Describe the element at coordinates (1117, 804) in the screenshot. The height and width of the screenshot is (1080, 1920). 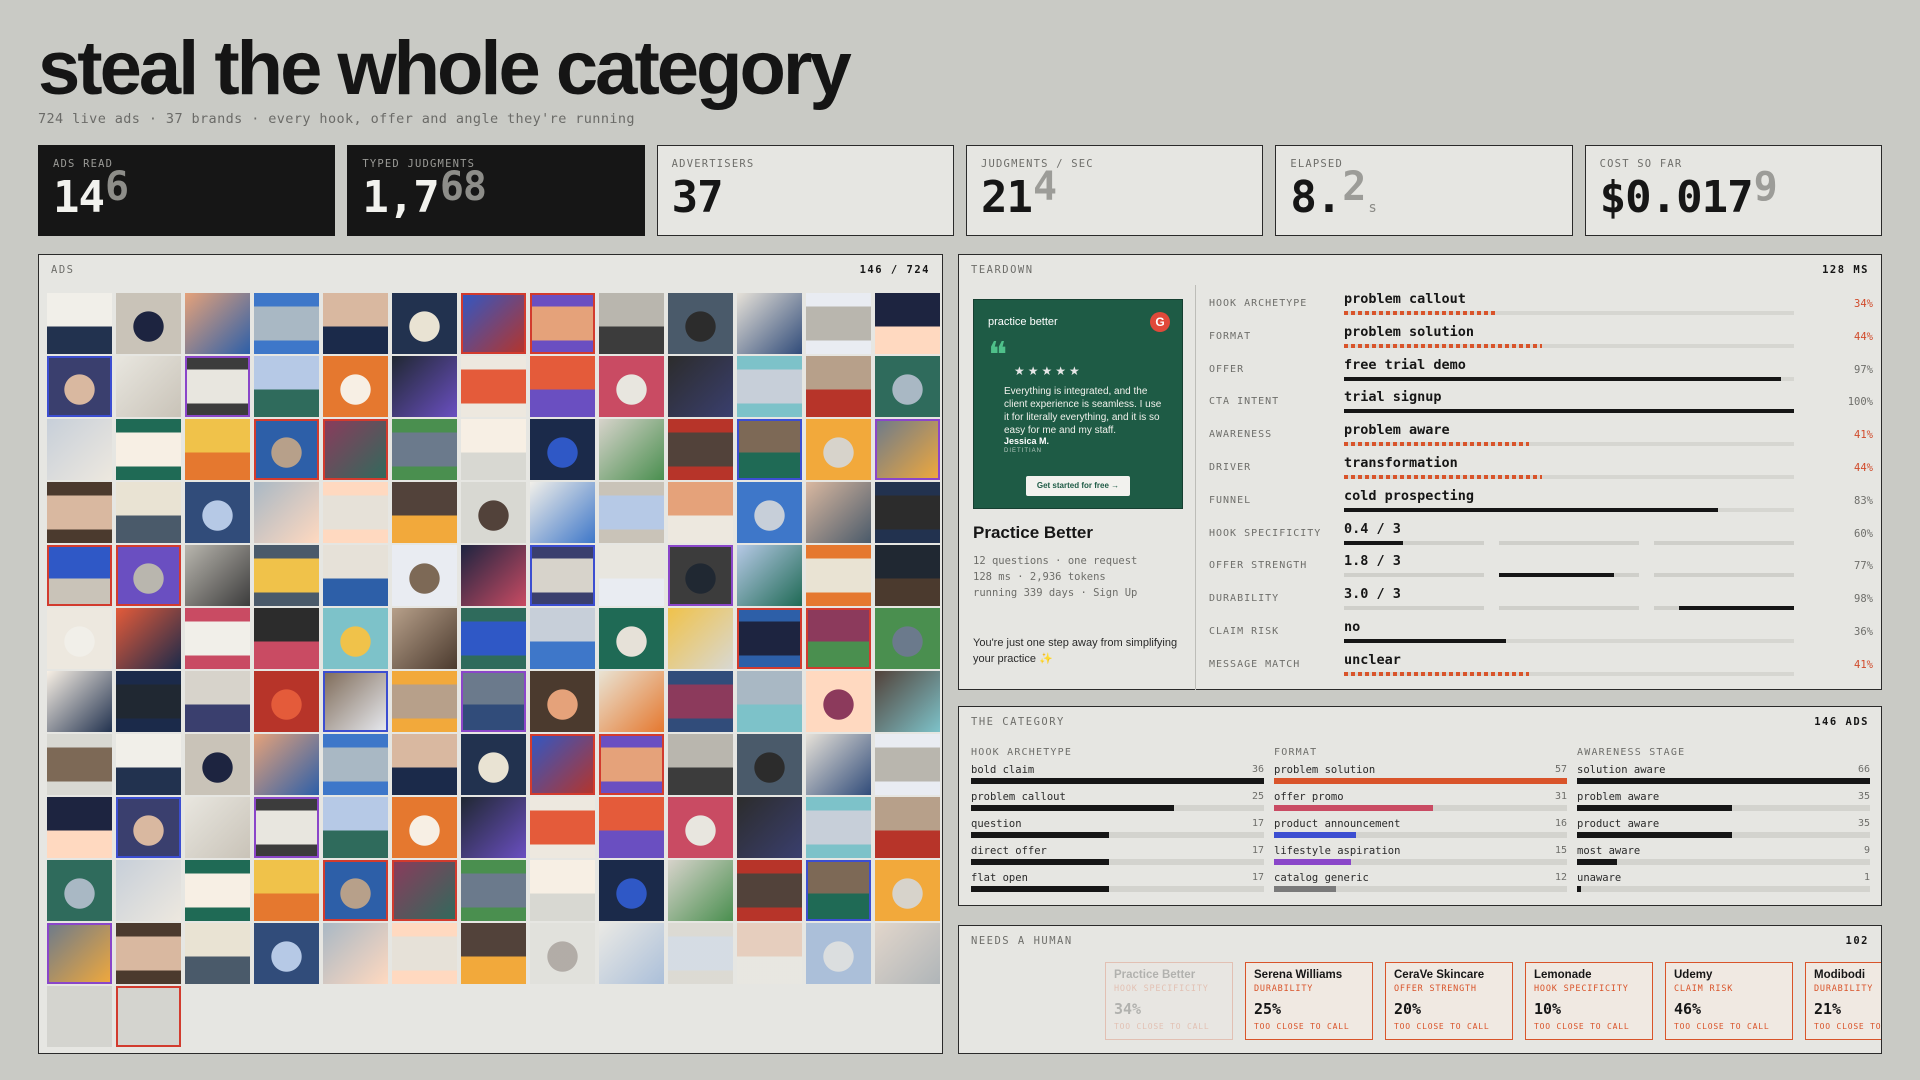
I see `category-item: problem callout 25` at that location.